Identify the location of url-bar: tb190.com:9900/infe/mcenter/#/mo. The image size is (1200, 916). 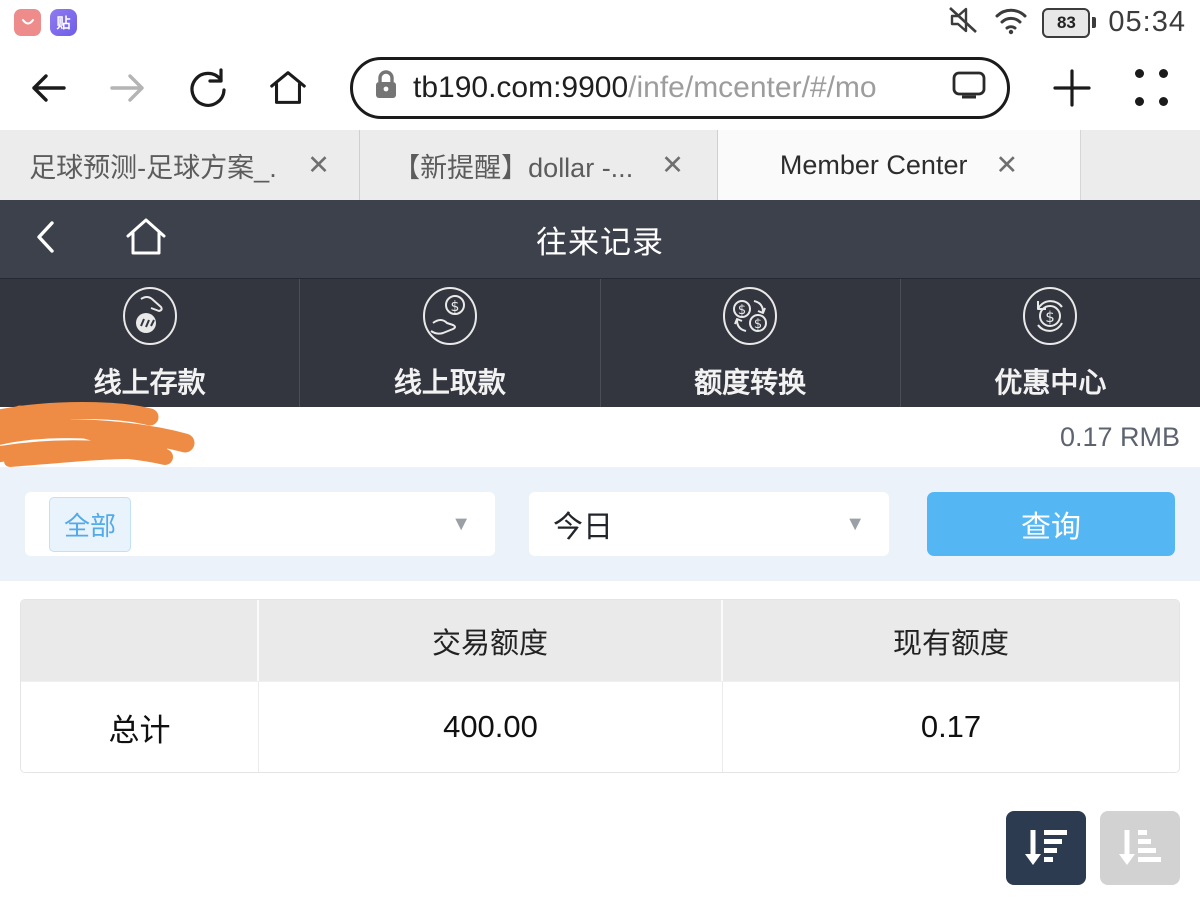
(680, 87).